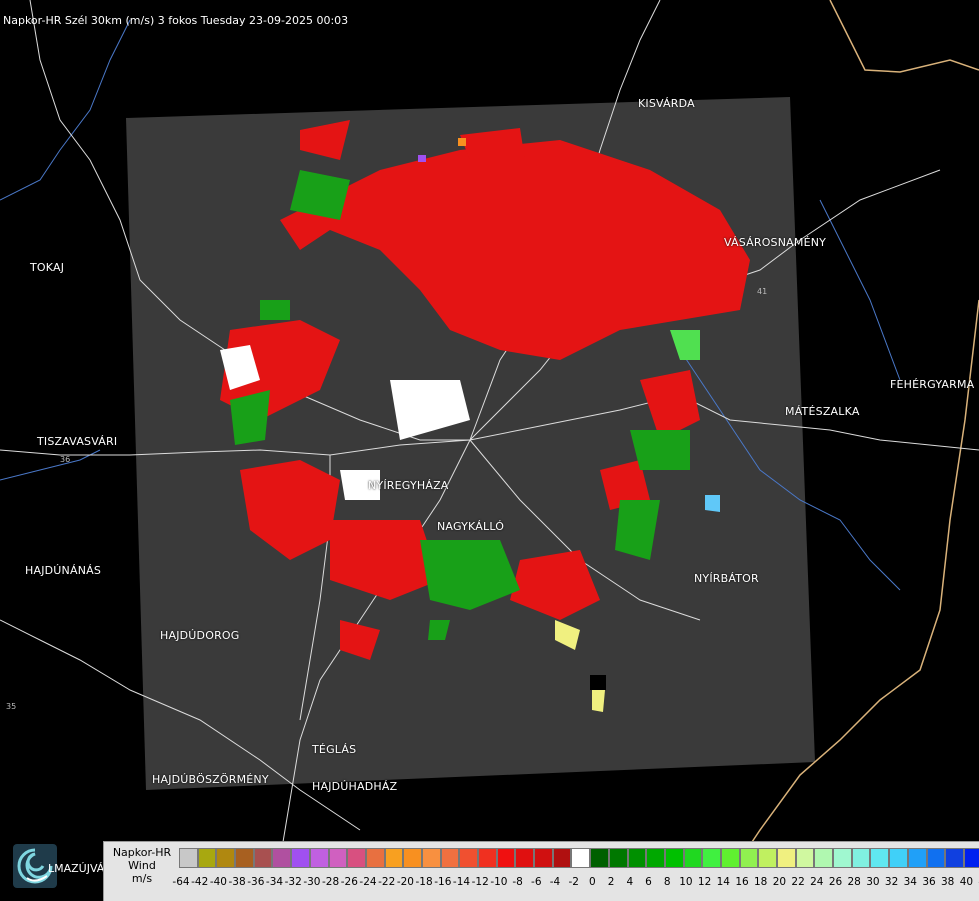 This screenshot has height=901, width=979. I want to click on legend-tick-label: -6, so click(536, 882).